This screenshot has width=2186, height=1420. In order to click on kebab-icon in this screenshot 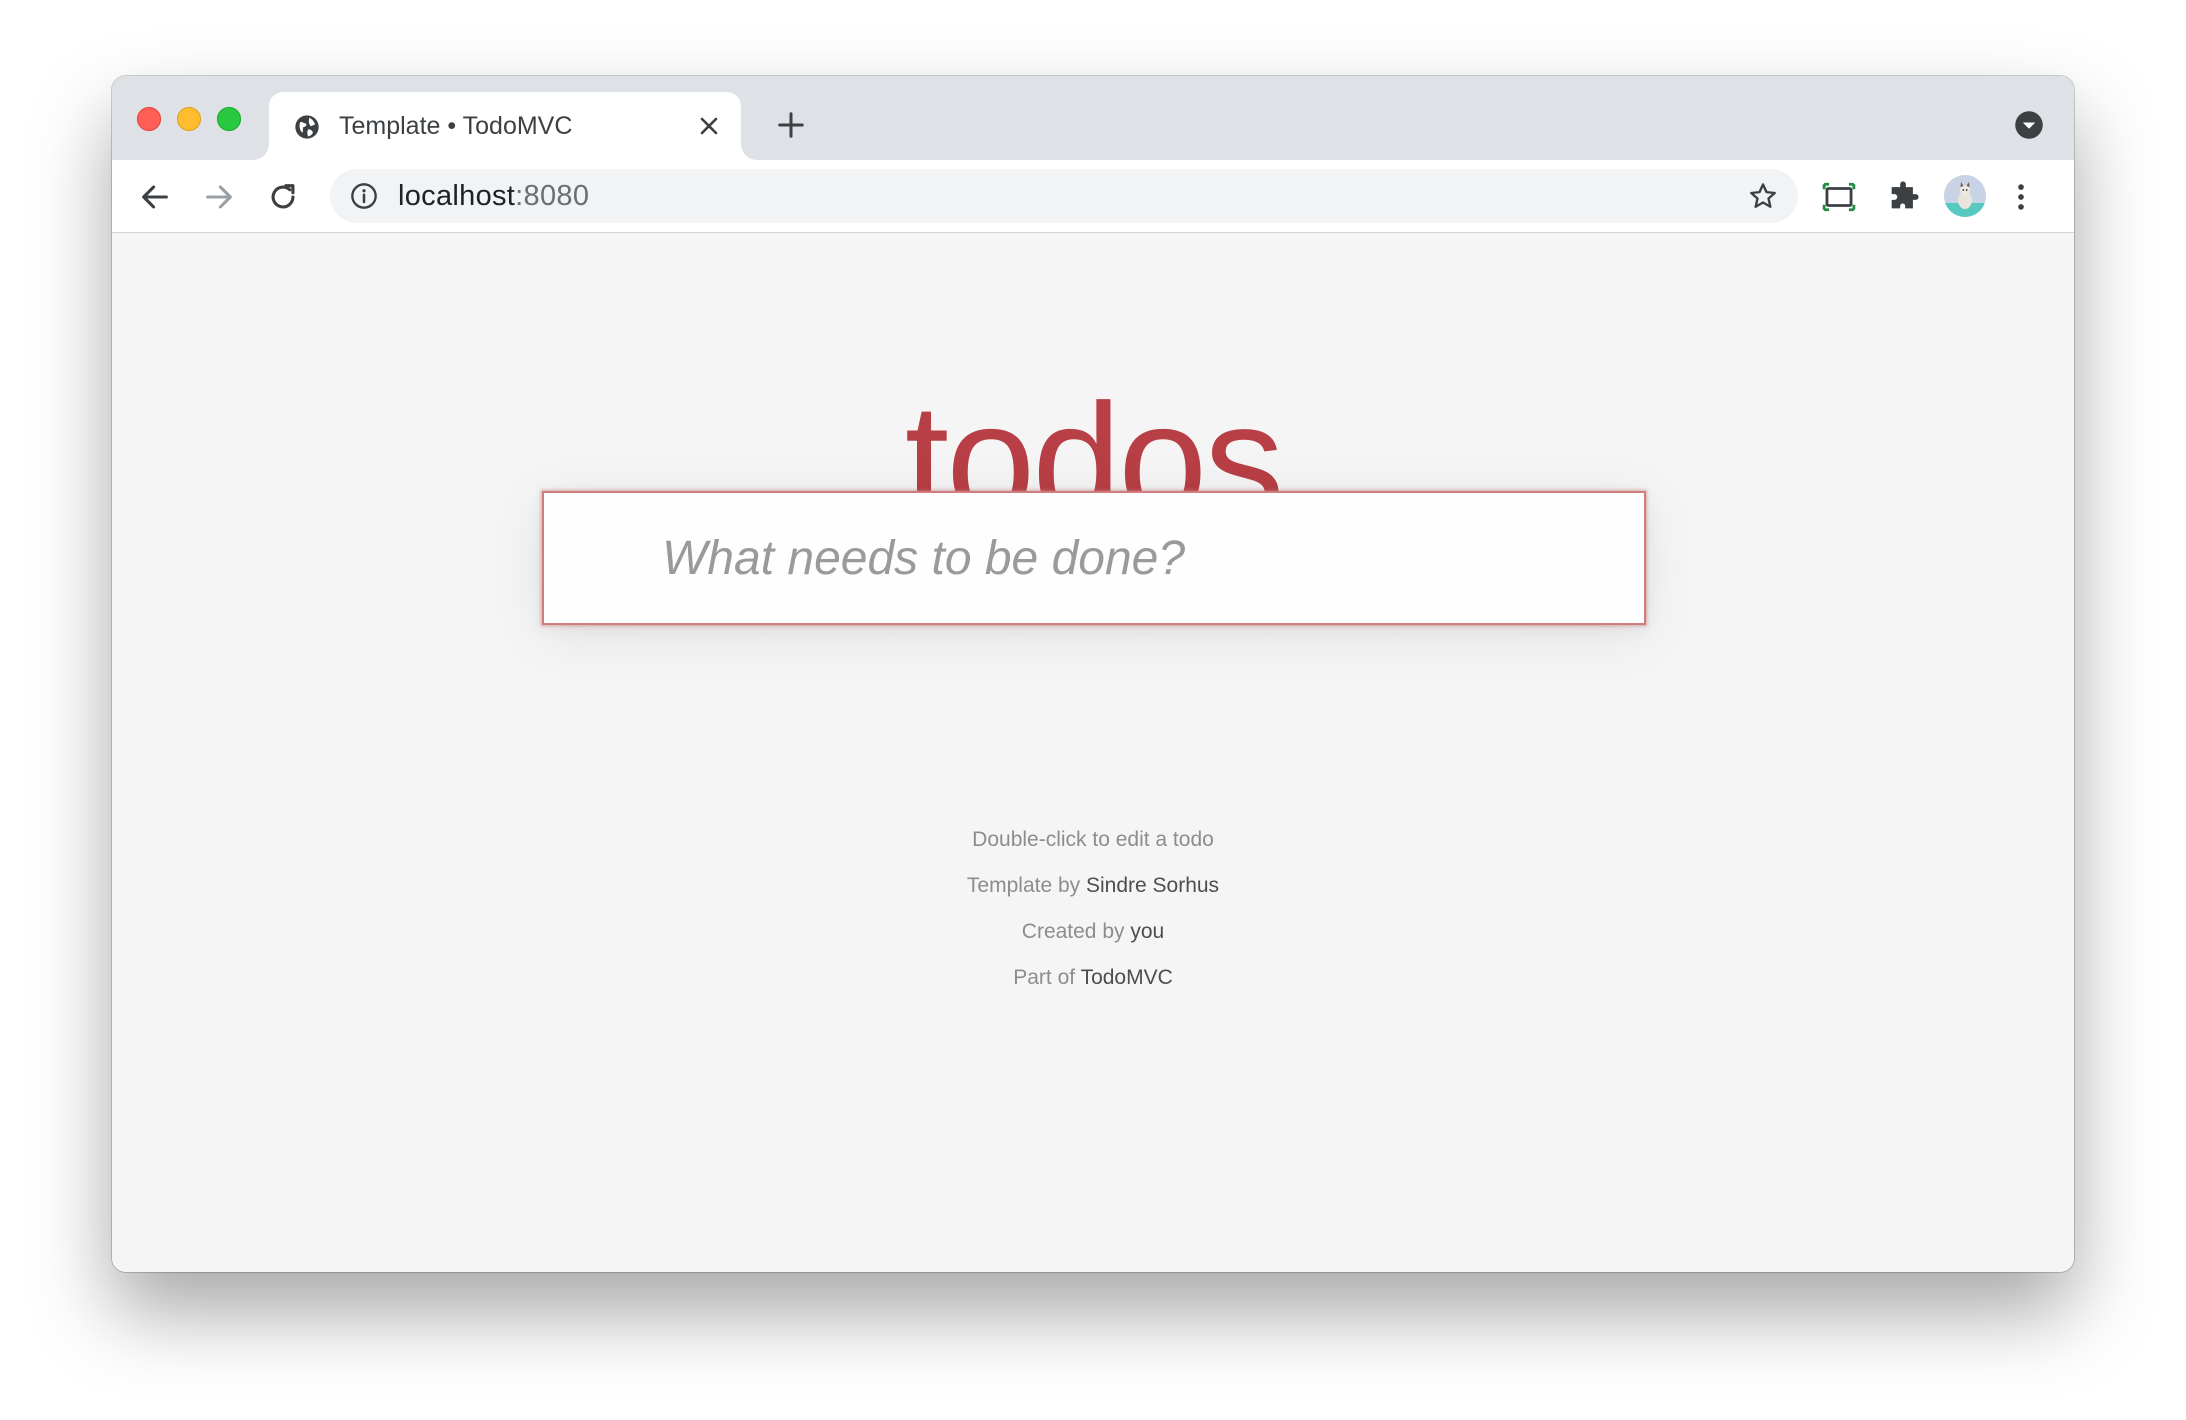, I will do `click(2021, 197)`.